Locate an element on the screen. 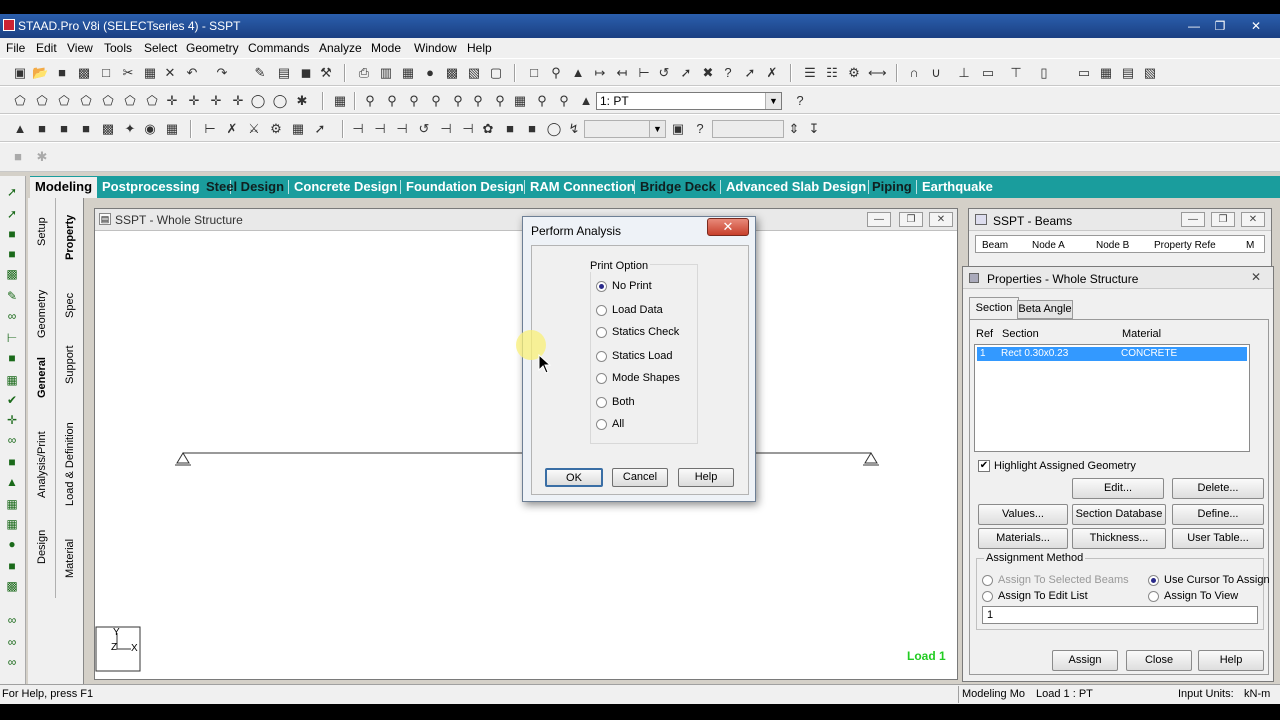  zoom-in-icon: ⚲ is located at coordinates (392, 101).